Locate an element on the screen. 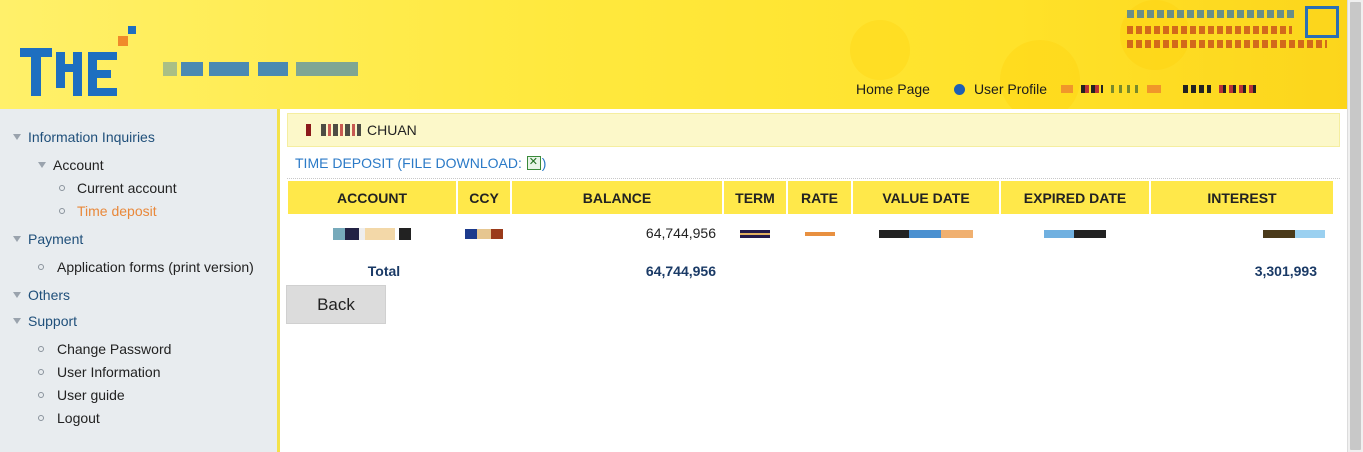 This screenshot has height=452, width=1363. total-row: Total 64,744,956 3,301,993 is located at coordinates (810, 271).